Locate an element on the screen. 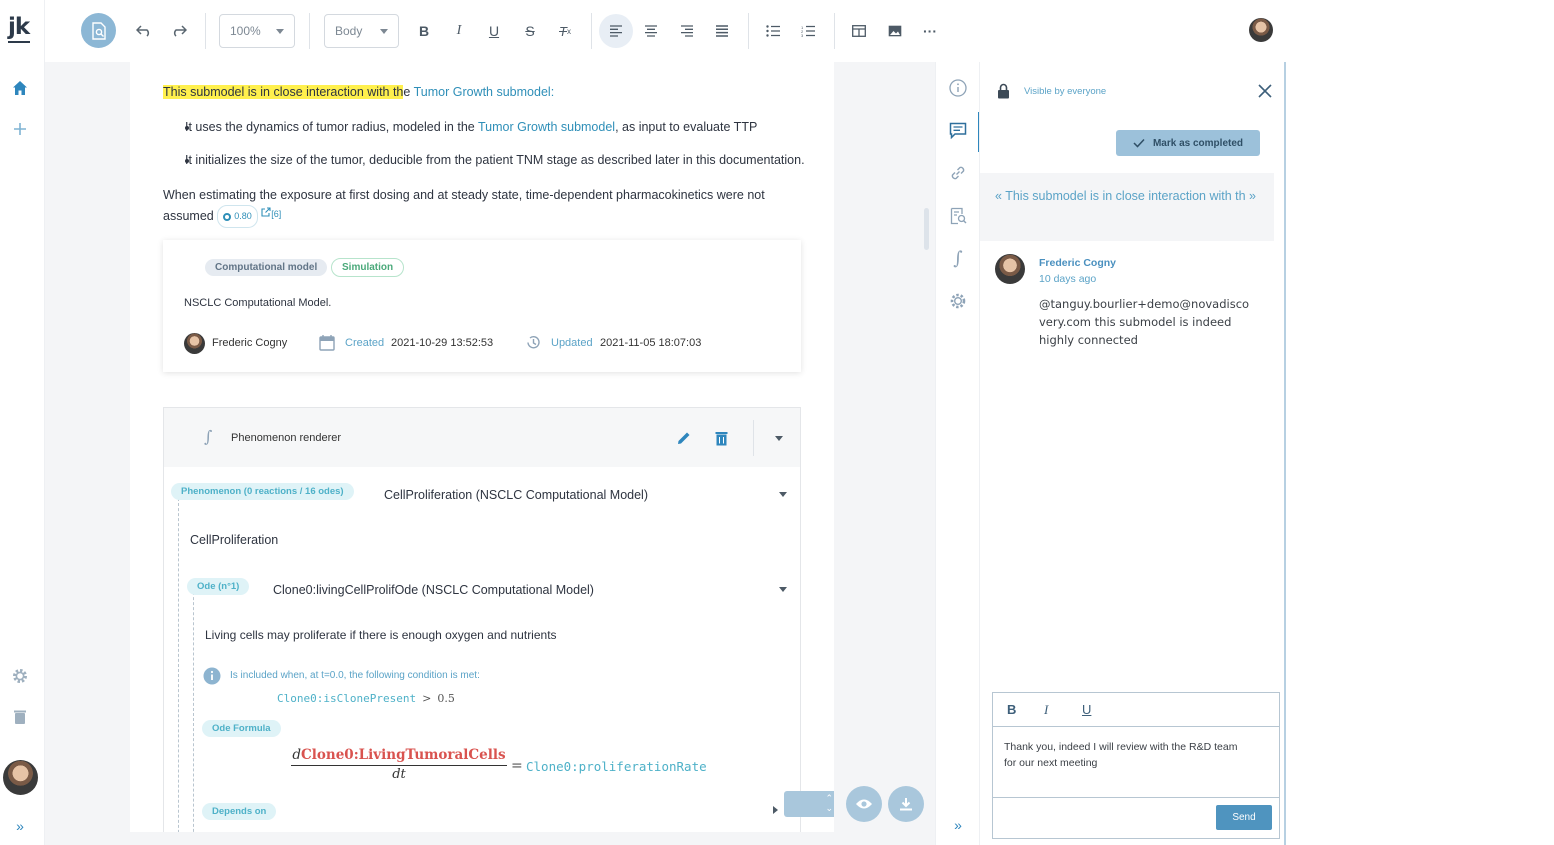 The width and height of the screenshot is (1554, 845). tumor-growth-link-2: Tumor Growth submodel is located at coordinates (546, 127).